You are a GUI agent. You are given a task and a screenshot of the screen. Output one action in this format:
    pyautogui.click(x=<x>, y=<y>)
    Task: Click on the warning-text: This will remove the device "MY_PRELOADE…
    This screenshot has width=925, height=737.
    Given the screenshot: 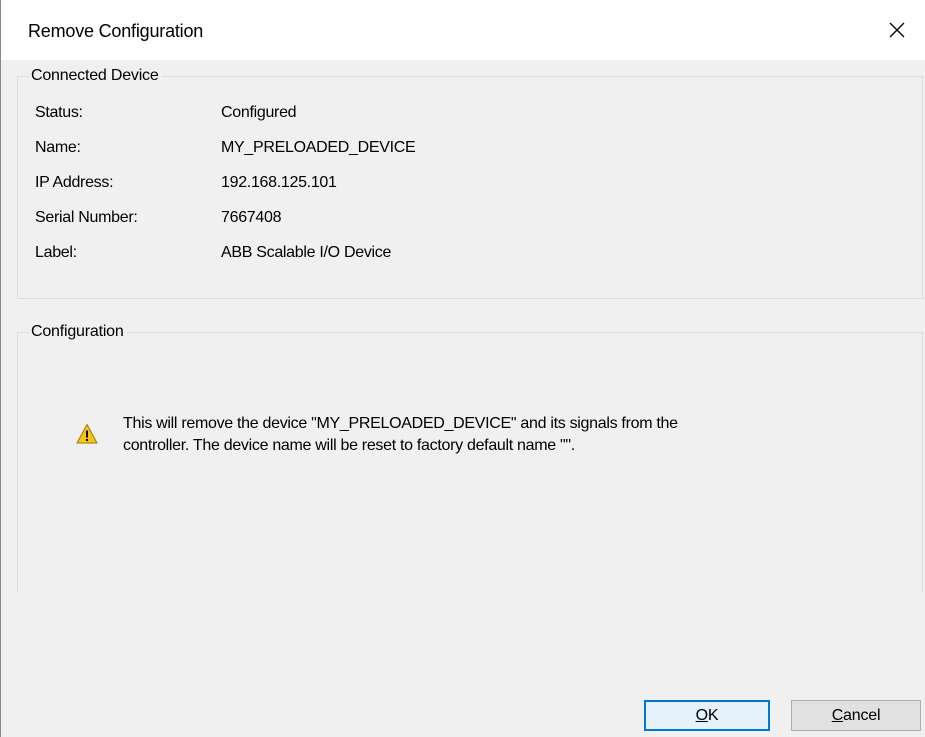 What is the action you would take?
    pyautogui.click(x=503, y=435)
    